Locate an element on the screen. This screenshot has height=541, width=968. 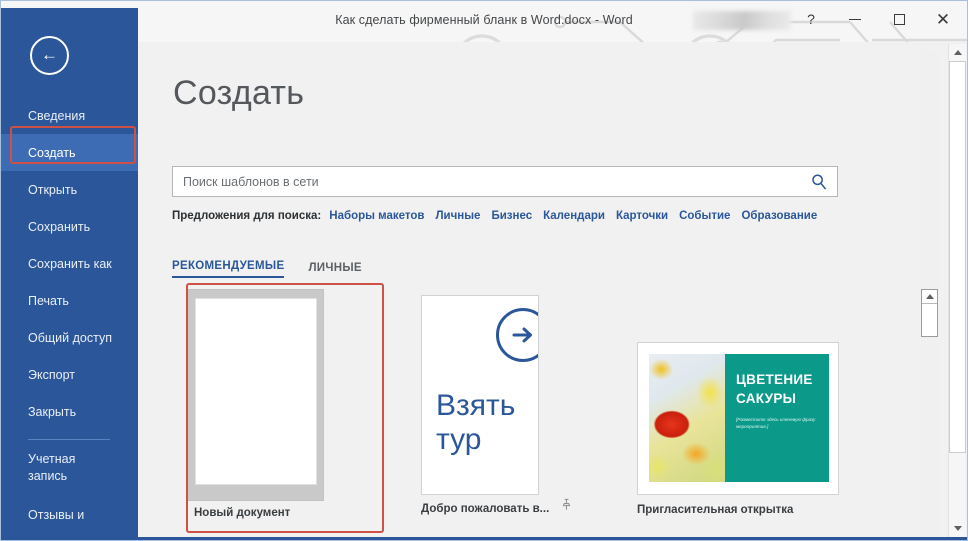
sidebar-item-label: Создать is located at coordinates (52, 152).